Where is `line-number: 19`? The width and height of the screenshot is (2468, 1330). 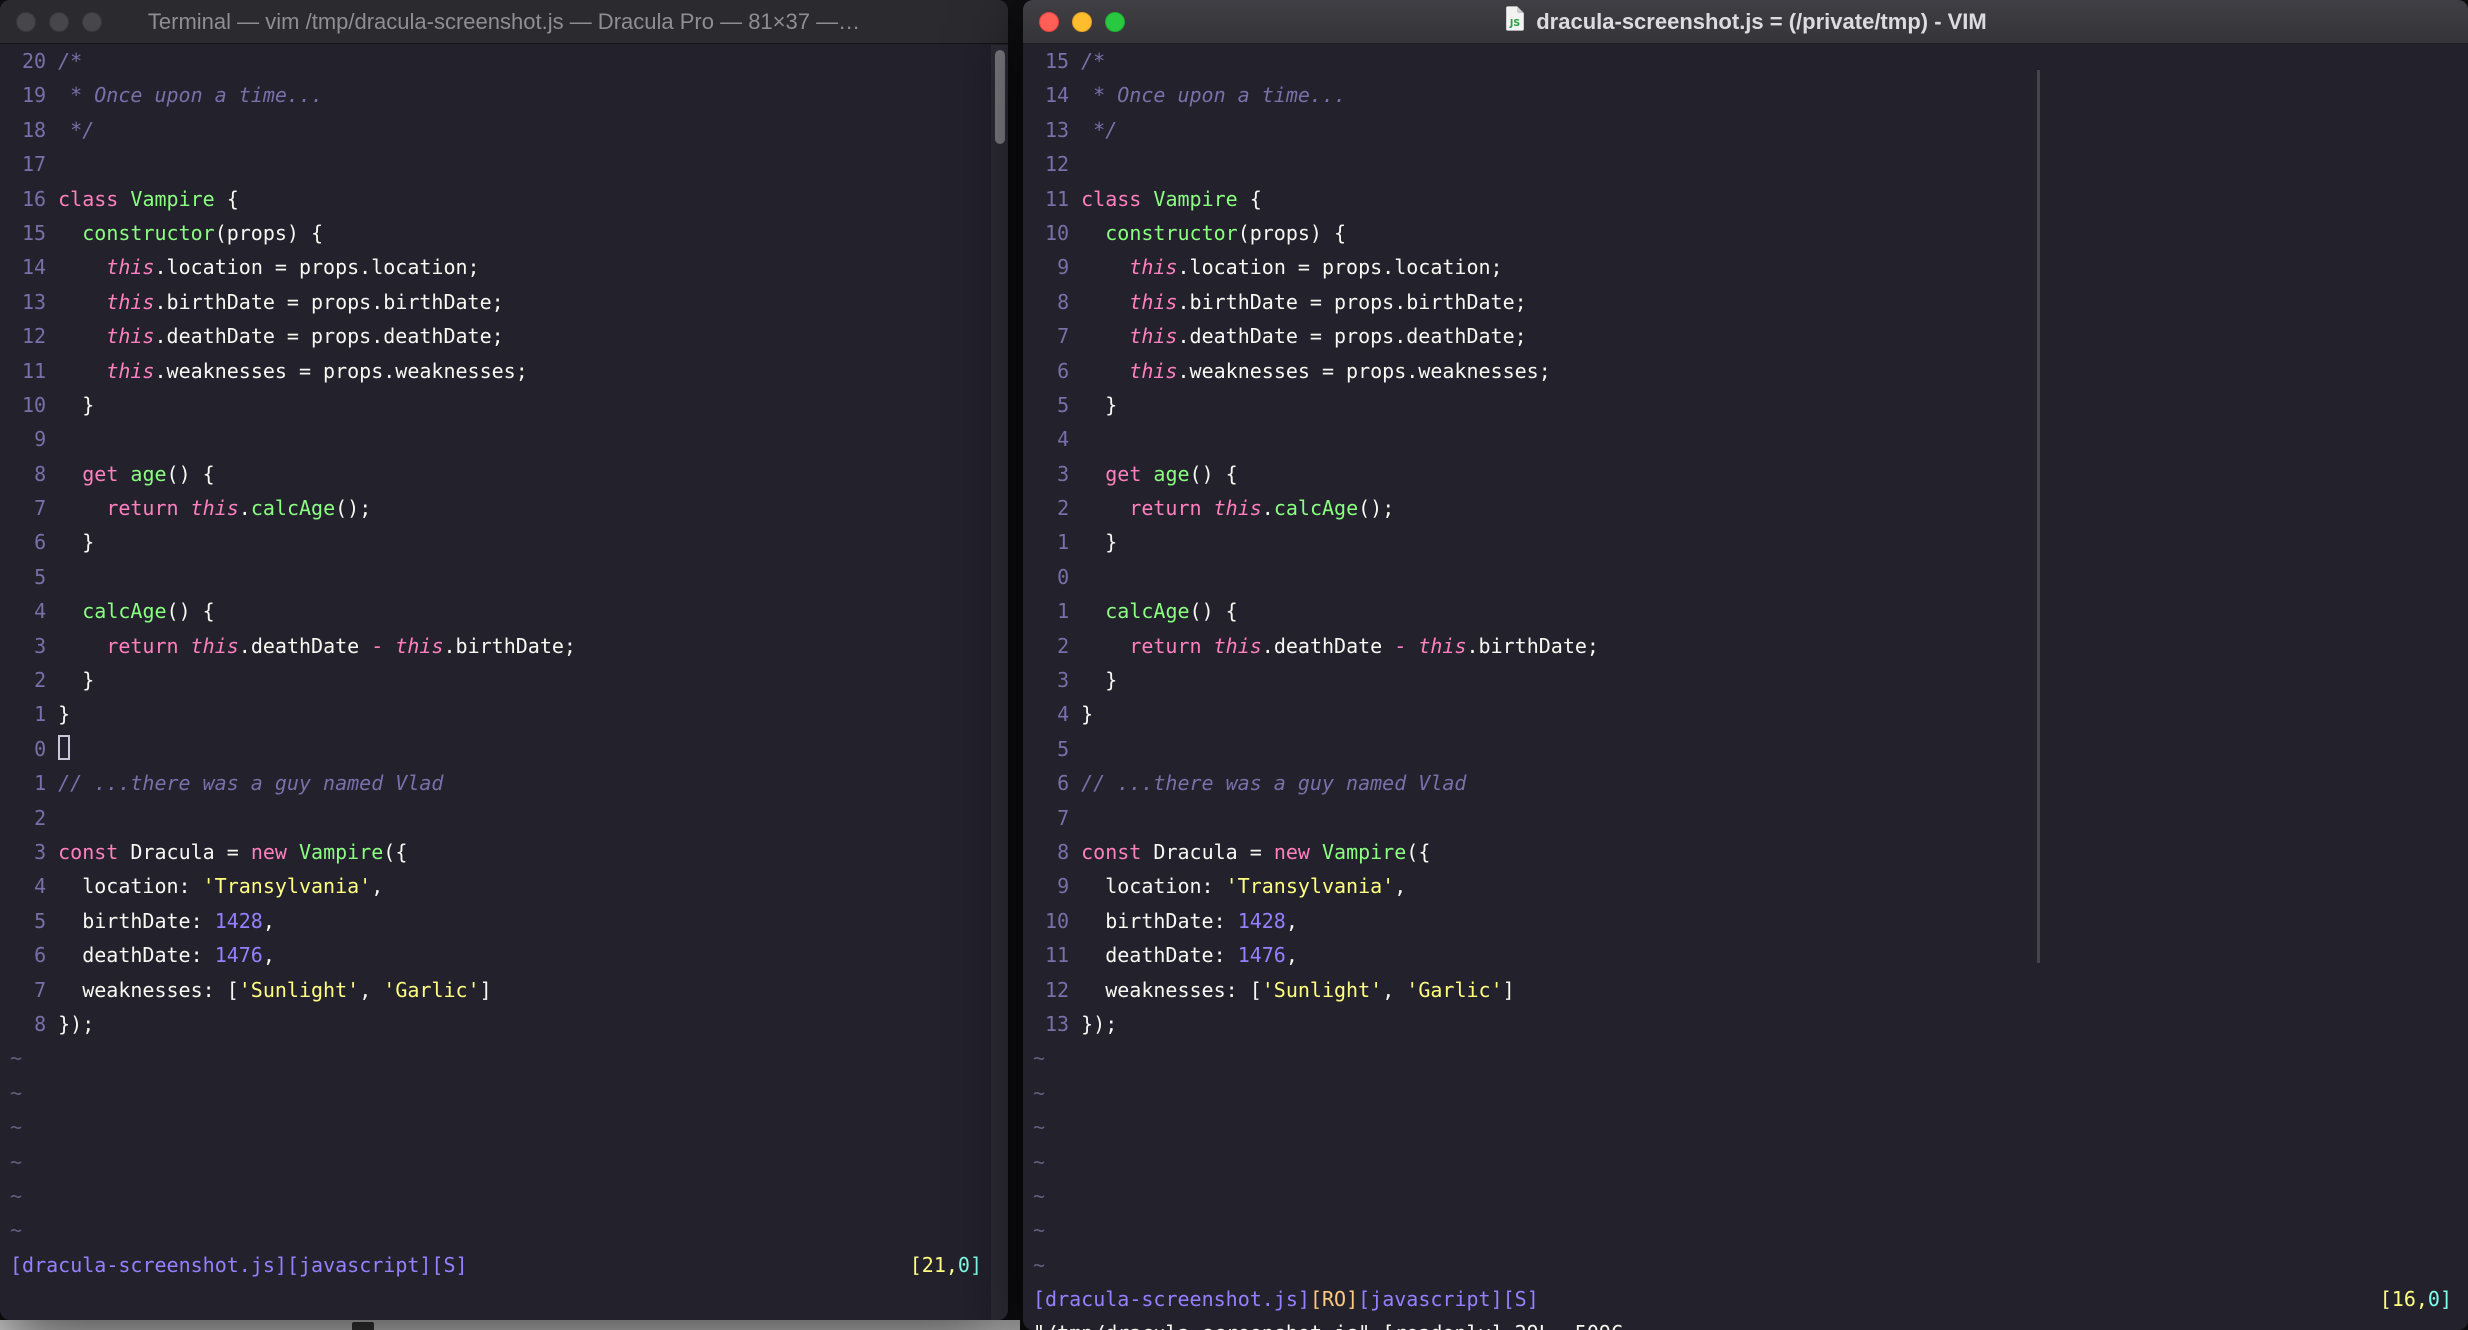
line-number: 19 is located at coordinates (34, 95).